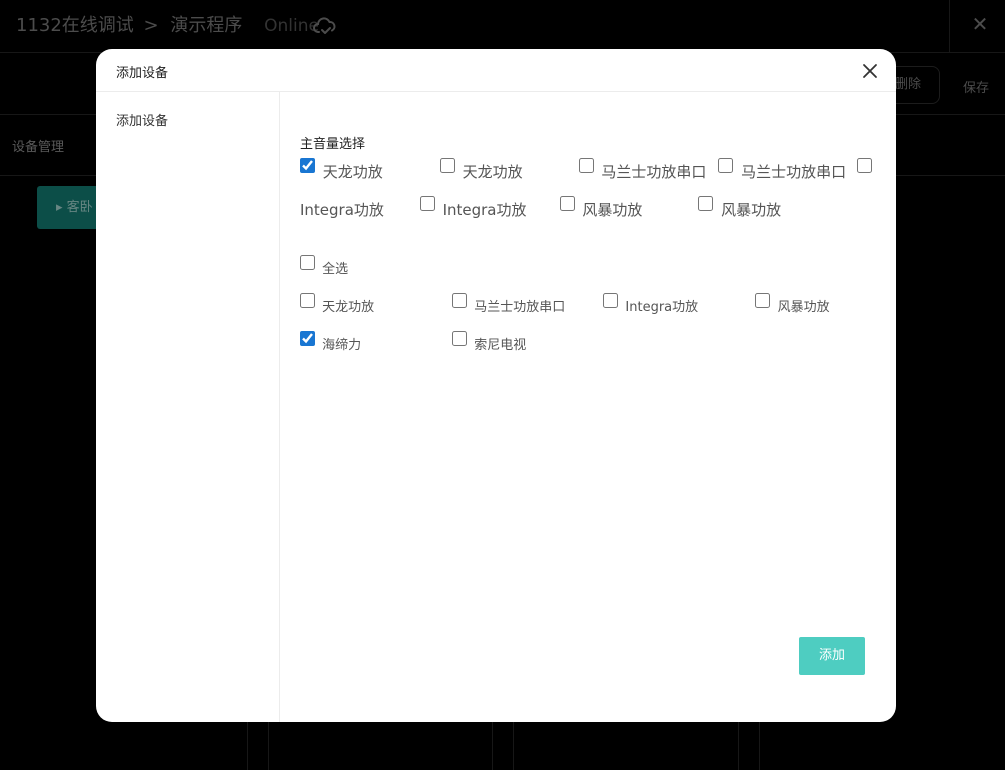 The image size is (1005, 770). What do you see at coordinates (333, 144) in the screenshot?
I see `section-title: 主音量选择` at bounding box center [333, 144].